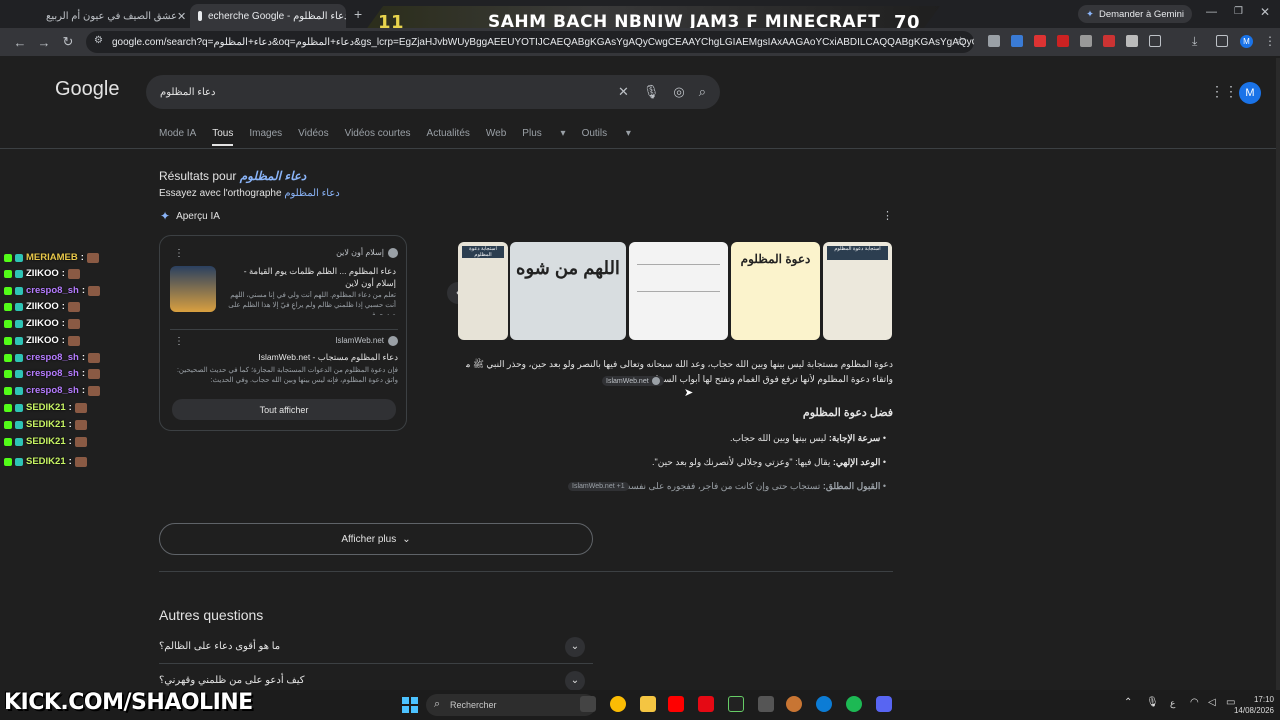  Describe the element at coordinates (110, 16) in the screenshot. I see `browser-tab-youtube: عشق الصيف في عيون أم الربيع ✕` at that location.